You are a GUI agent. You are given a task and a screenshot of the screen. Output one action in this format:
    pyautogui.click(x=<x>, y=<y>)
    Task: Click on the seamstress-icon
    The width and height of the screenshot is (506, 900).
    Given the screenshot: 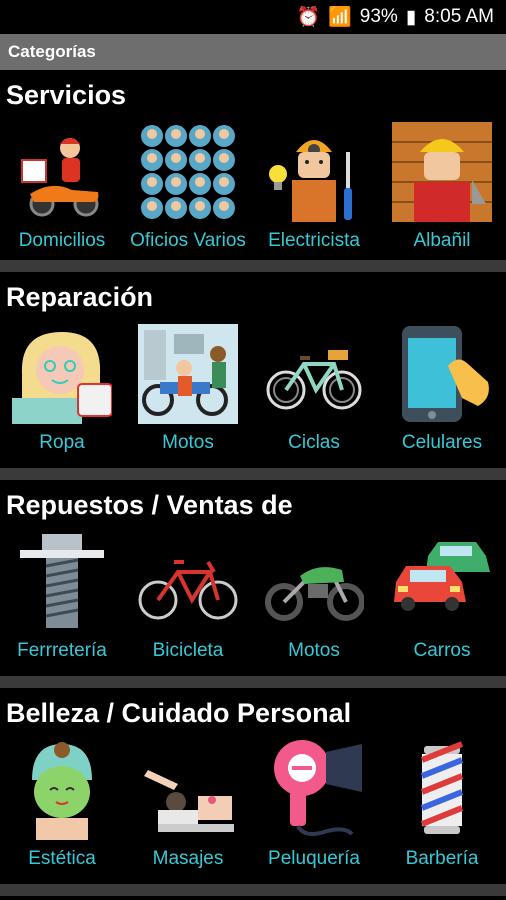 What is the action you would take?
    pyautogui.click(x=62, y=374)
    